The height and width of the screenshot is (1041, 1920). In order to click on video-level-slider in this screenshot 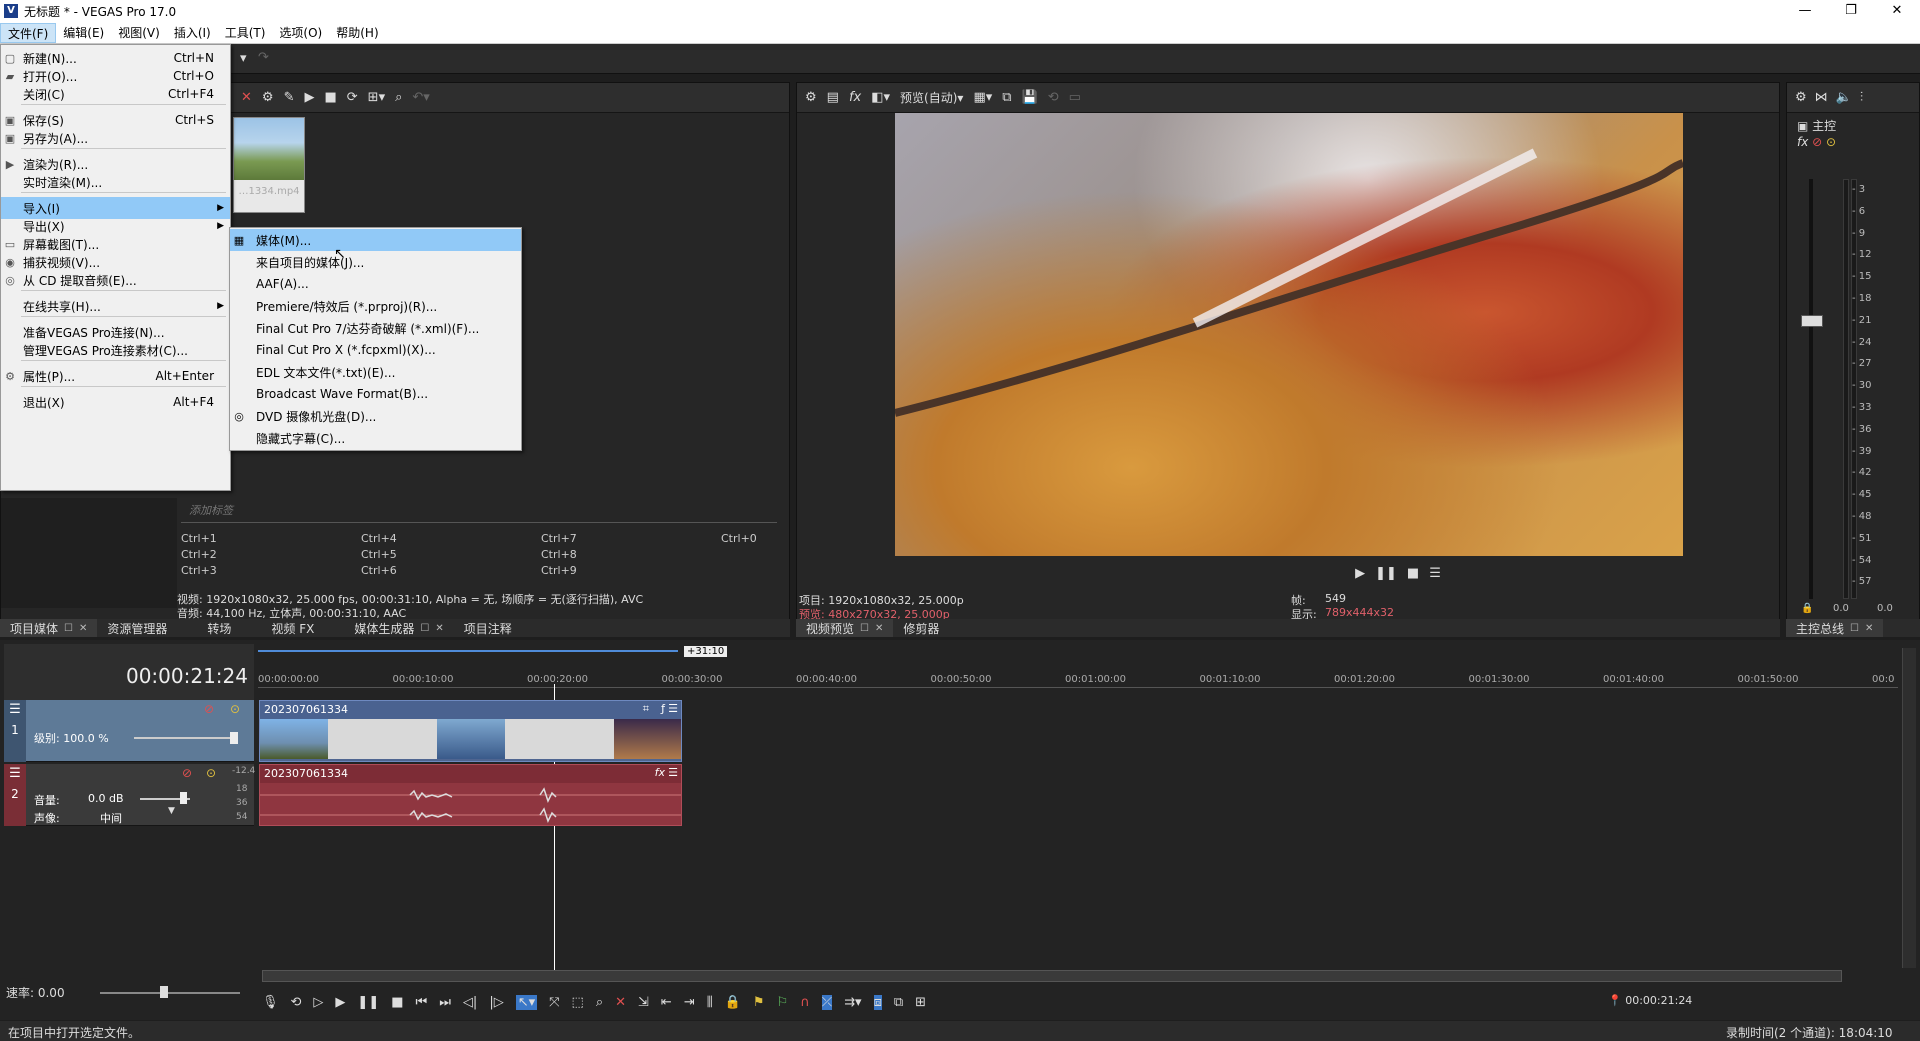, I will do `click(184, 738)`.